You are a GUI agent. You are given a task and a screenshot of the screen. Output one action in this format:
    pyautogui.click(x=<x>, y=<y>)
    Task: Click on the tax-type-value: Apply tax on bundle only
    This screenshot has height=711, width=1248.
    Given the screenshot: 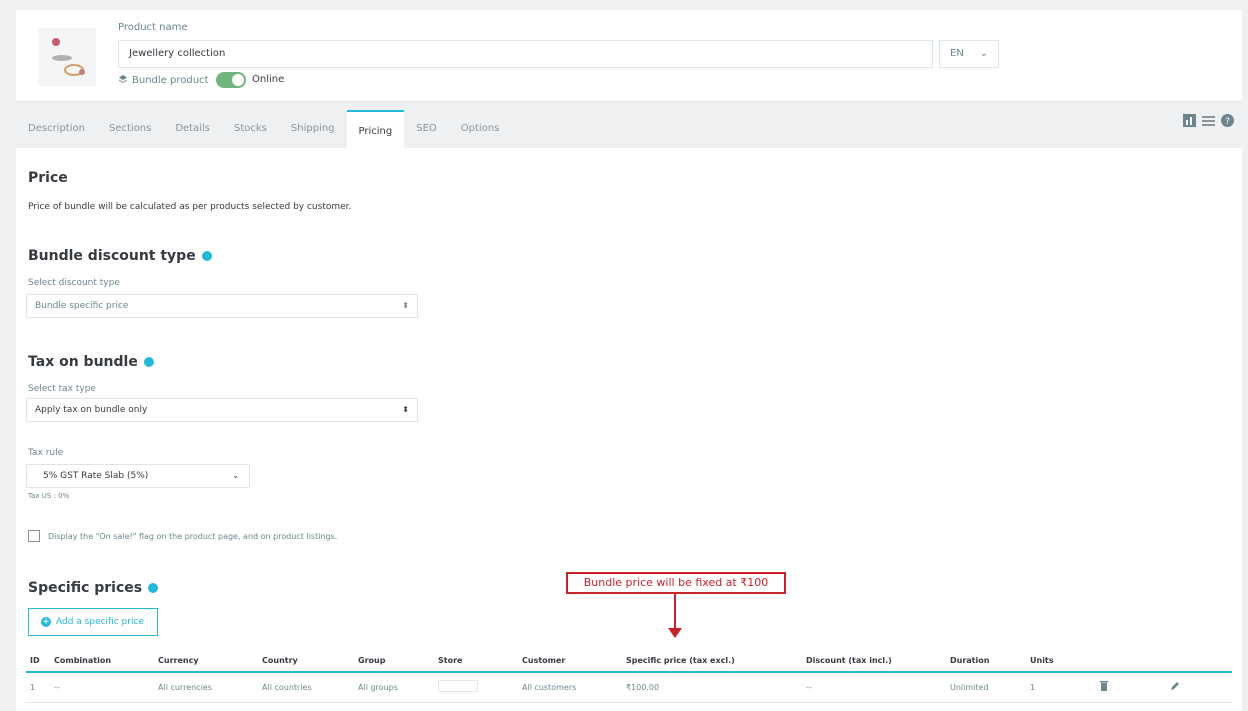 What is the action you would take?
    pyautogui.click(x=91, y=410)
    